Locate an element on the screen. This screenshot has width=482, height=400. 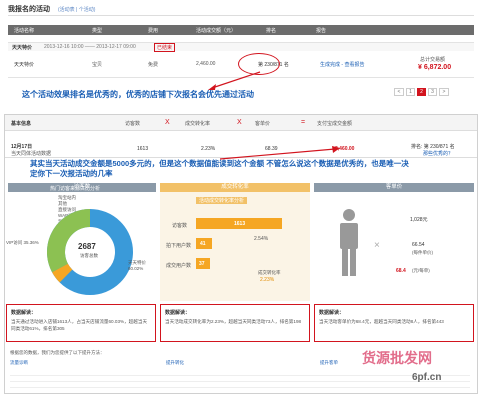
tips-link-conversion: 提升转化 is located at coordinates (175, 363).